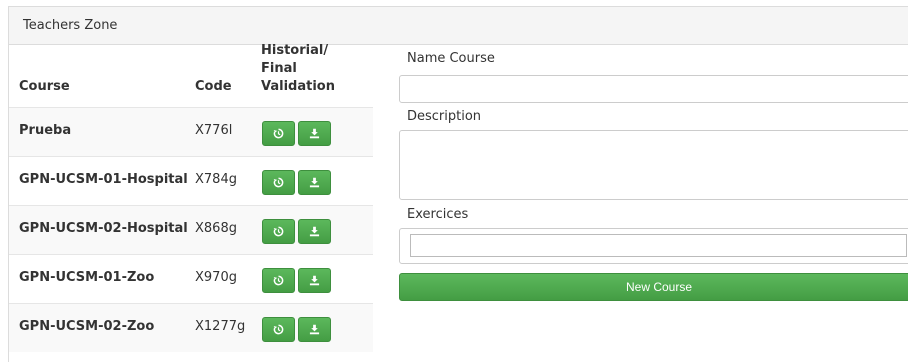 Image resolution: width=908 pixels, height=362 pixels. Describe the element at coordinates (298, 77) in the screenshot. I see `column-header-historial-line2: Final Validation` at that location.